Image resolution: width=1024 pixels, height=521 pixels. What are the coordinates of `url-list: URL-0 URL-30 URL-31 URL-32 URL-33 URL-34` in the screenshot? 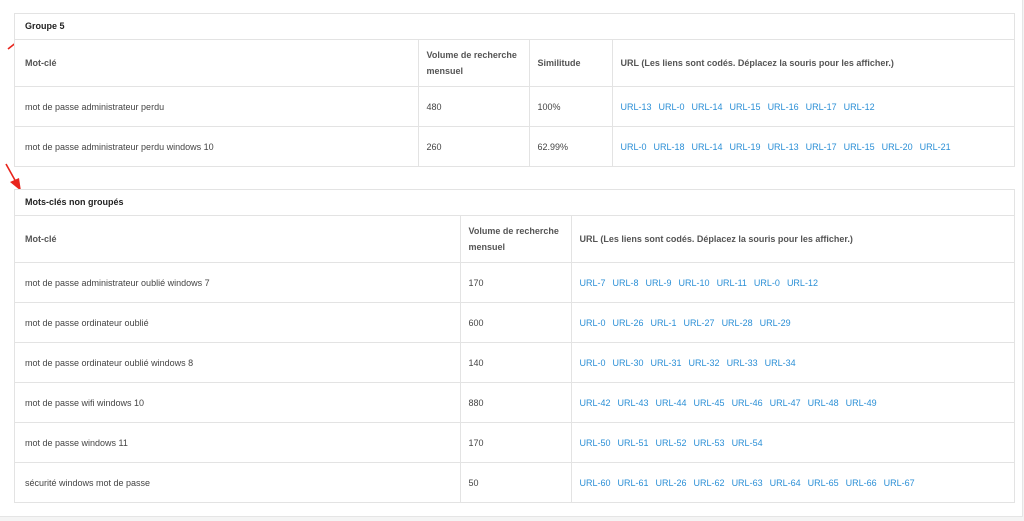 It's located at (792, 362).